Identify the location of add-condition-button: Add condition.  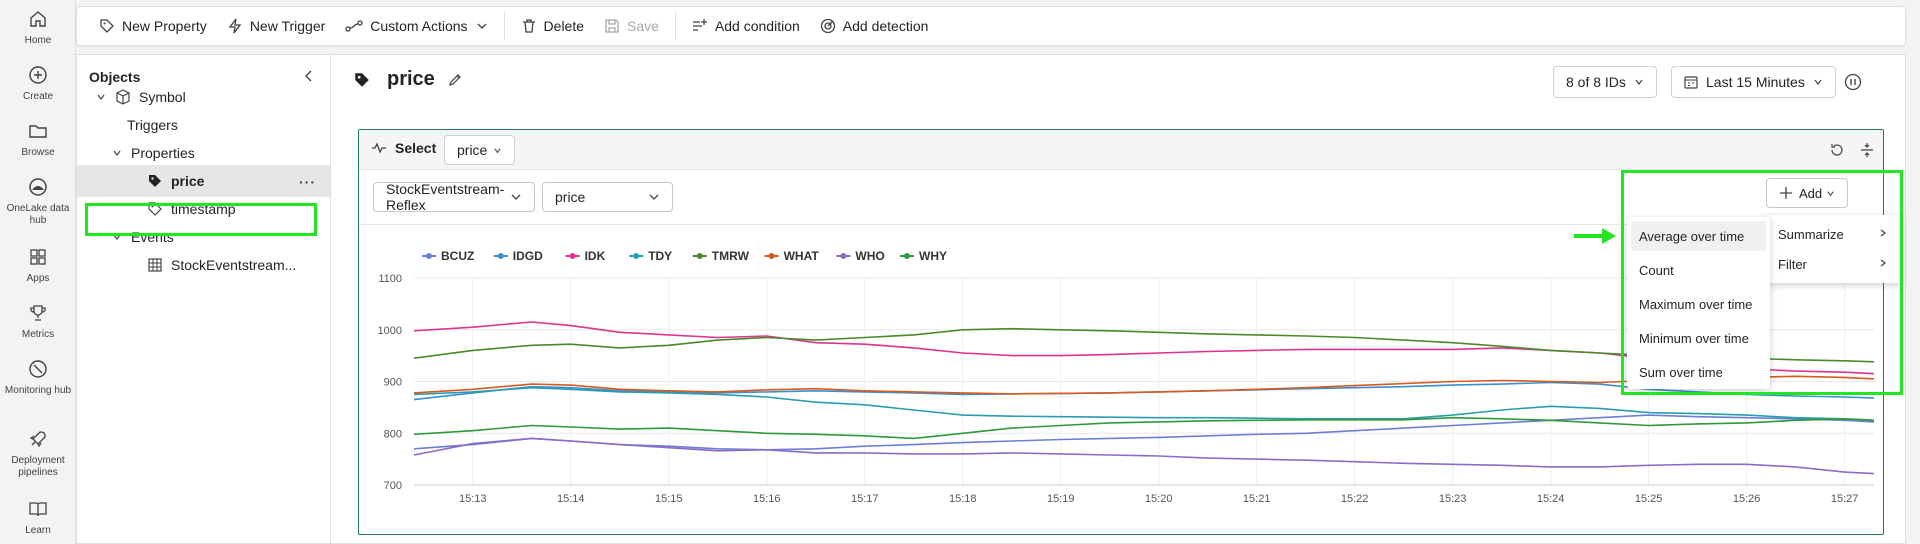
(746, 26).